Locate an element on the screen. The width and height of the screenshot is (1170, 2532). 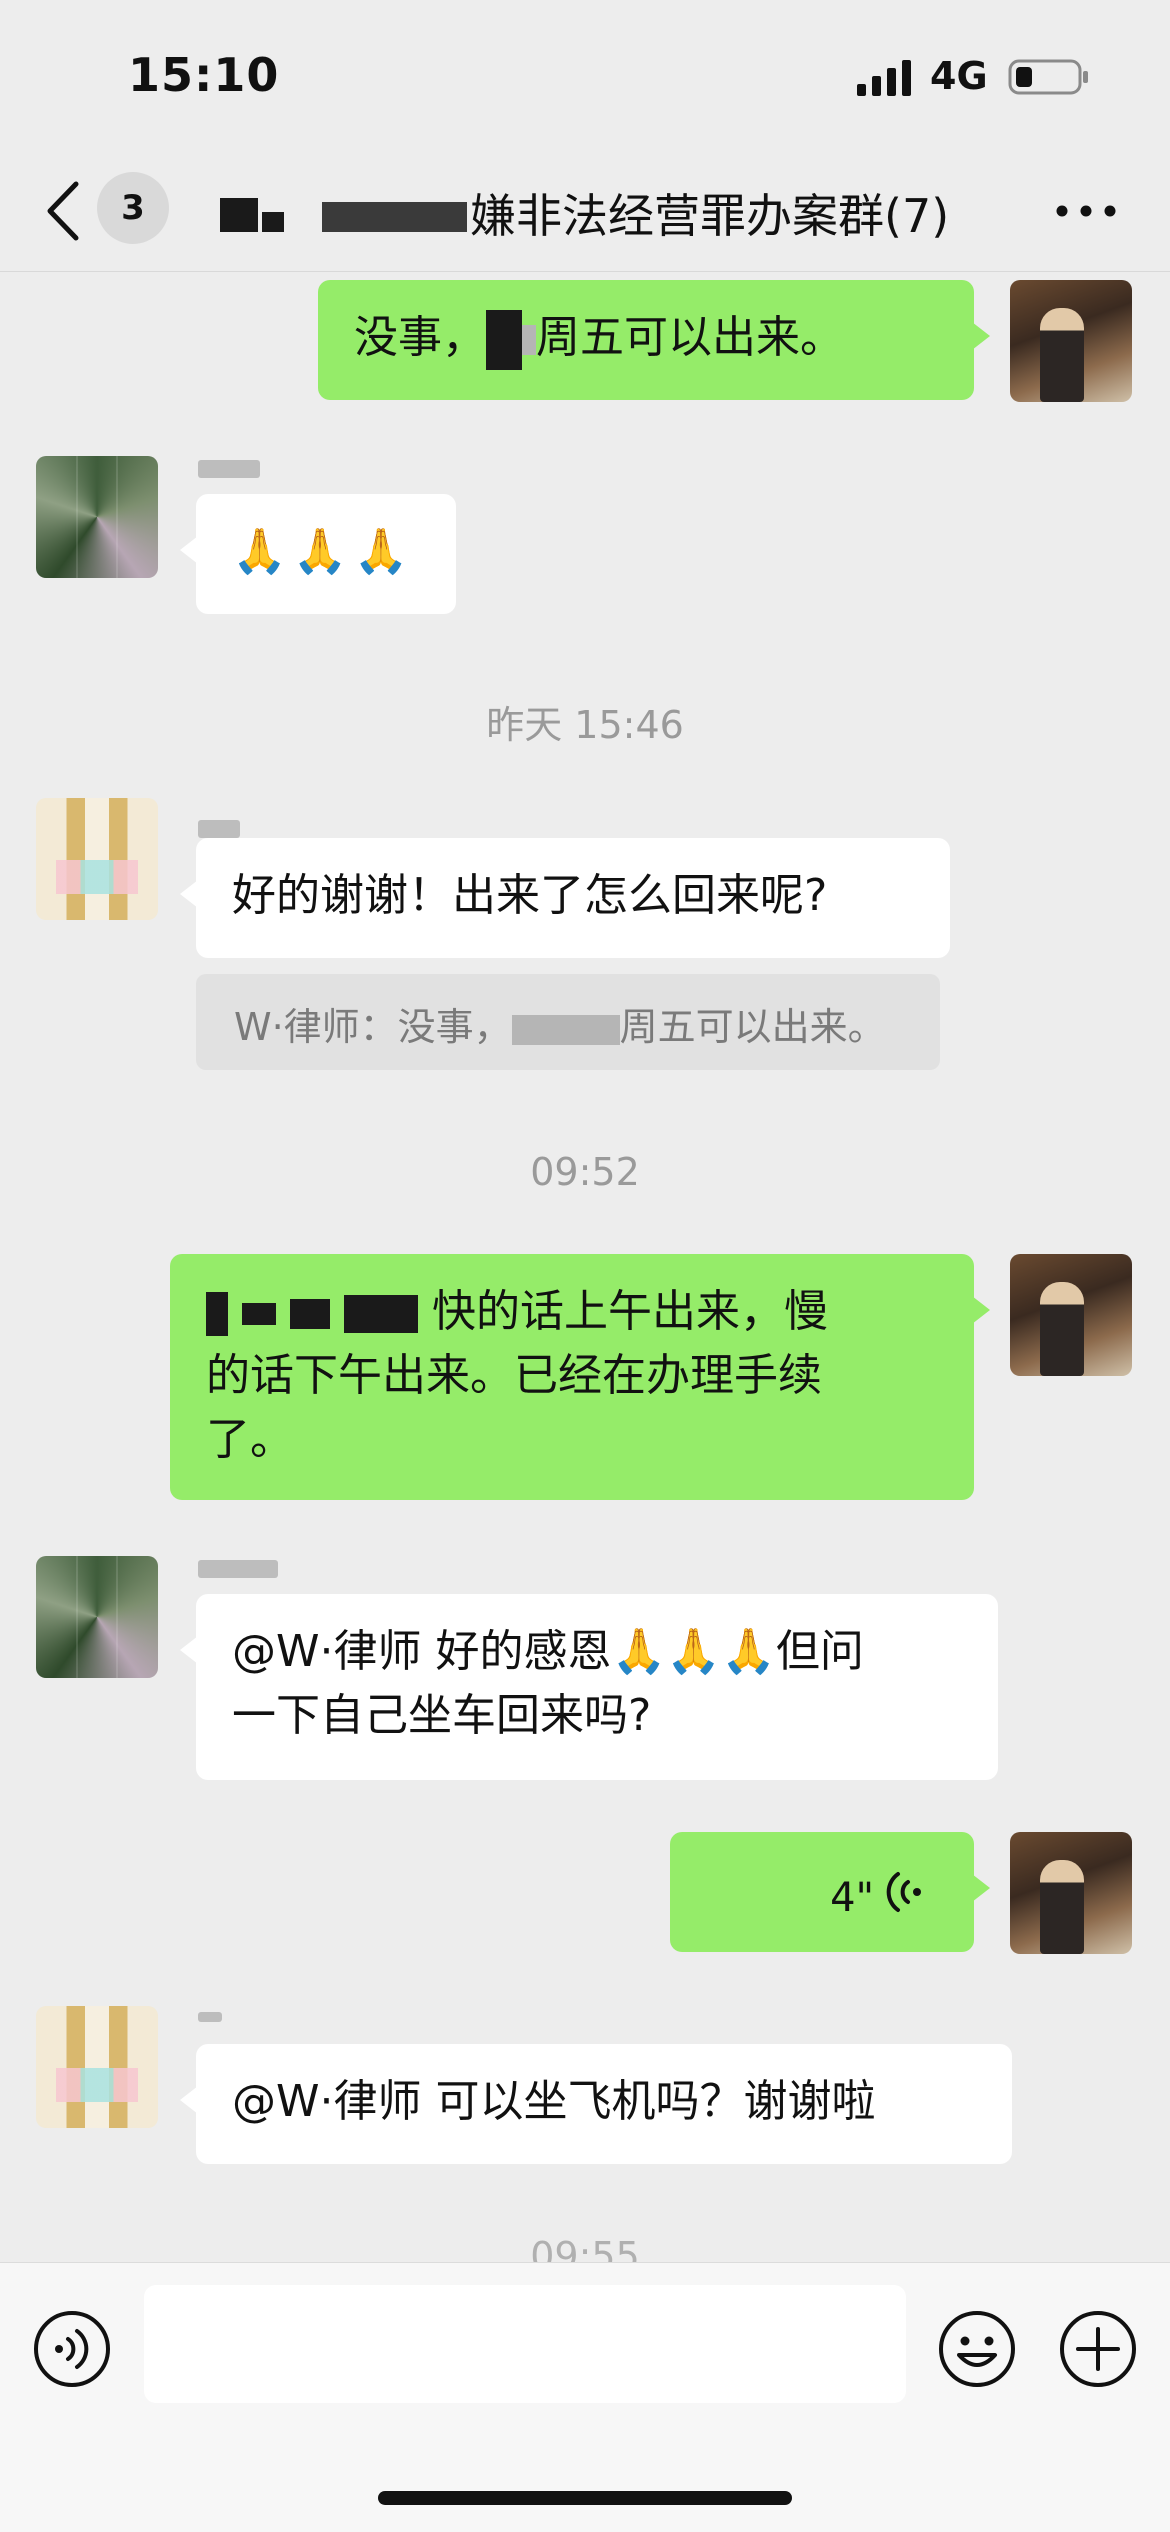
navigation-bar: 3 嫌非法经营罪办案群(7) is located at coordinates (585, 211).